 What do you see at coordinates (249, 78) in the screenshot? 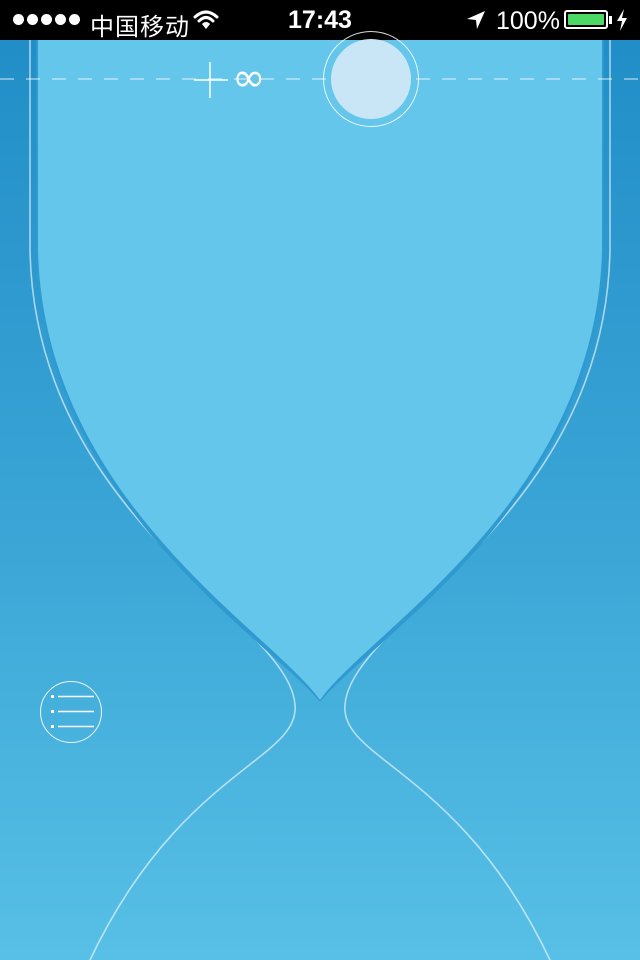
I see `duration-label: ∞` at bounding box center [249, 78].